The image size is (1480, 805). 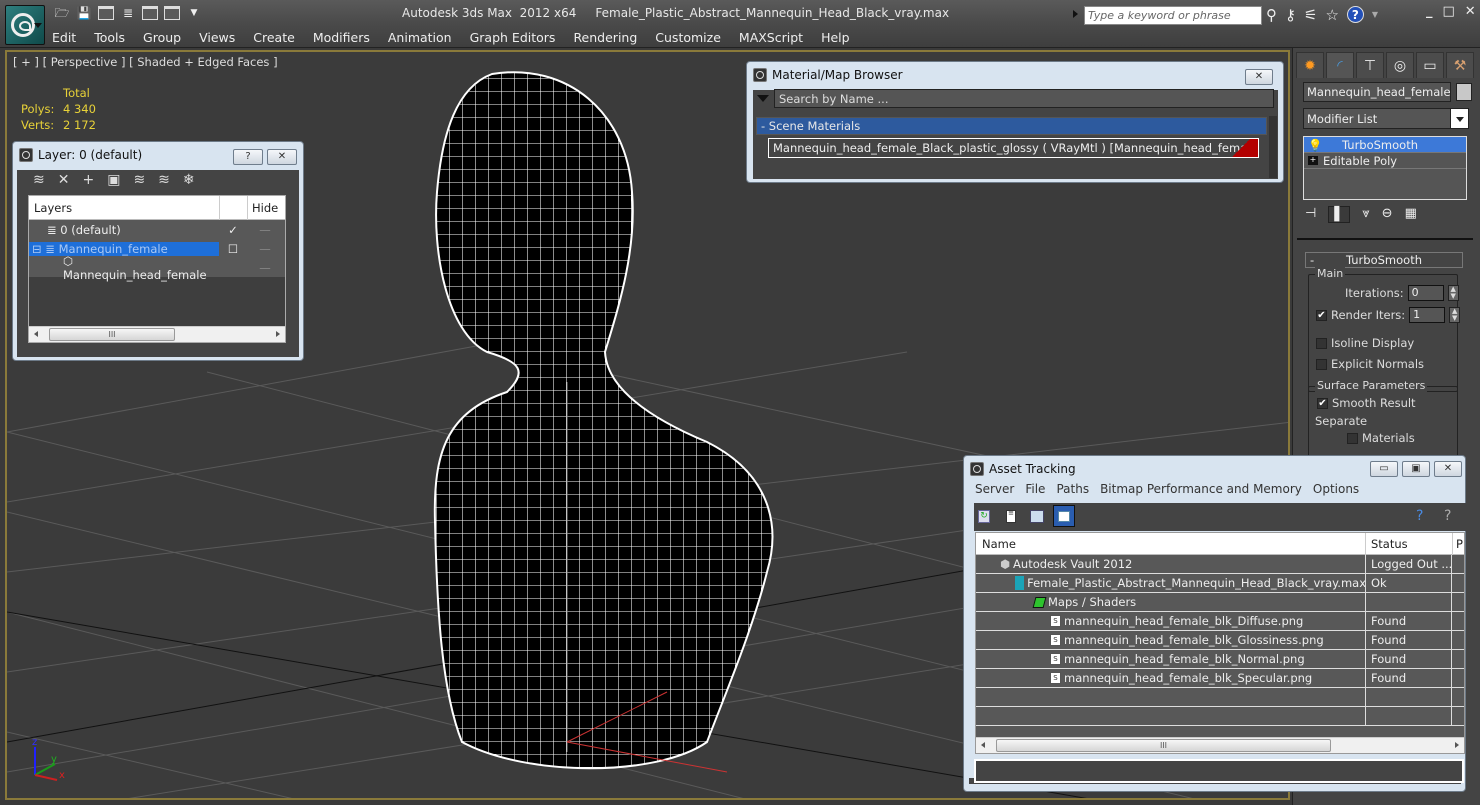 What do you see at coordinates (1419, 516) in the screenshot?
I see `vault-help-icon: ?` at bounding box center [1419, 516].